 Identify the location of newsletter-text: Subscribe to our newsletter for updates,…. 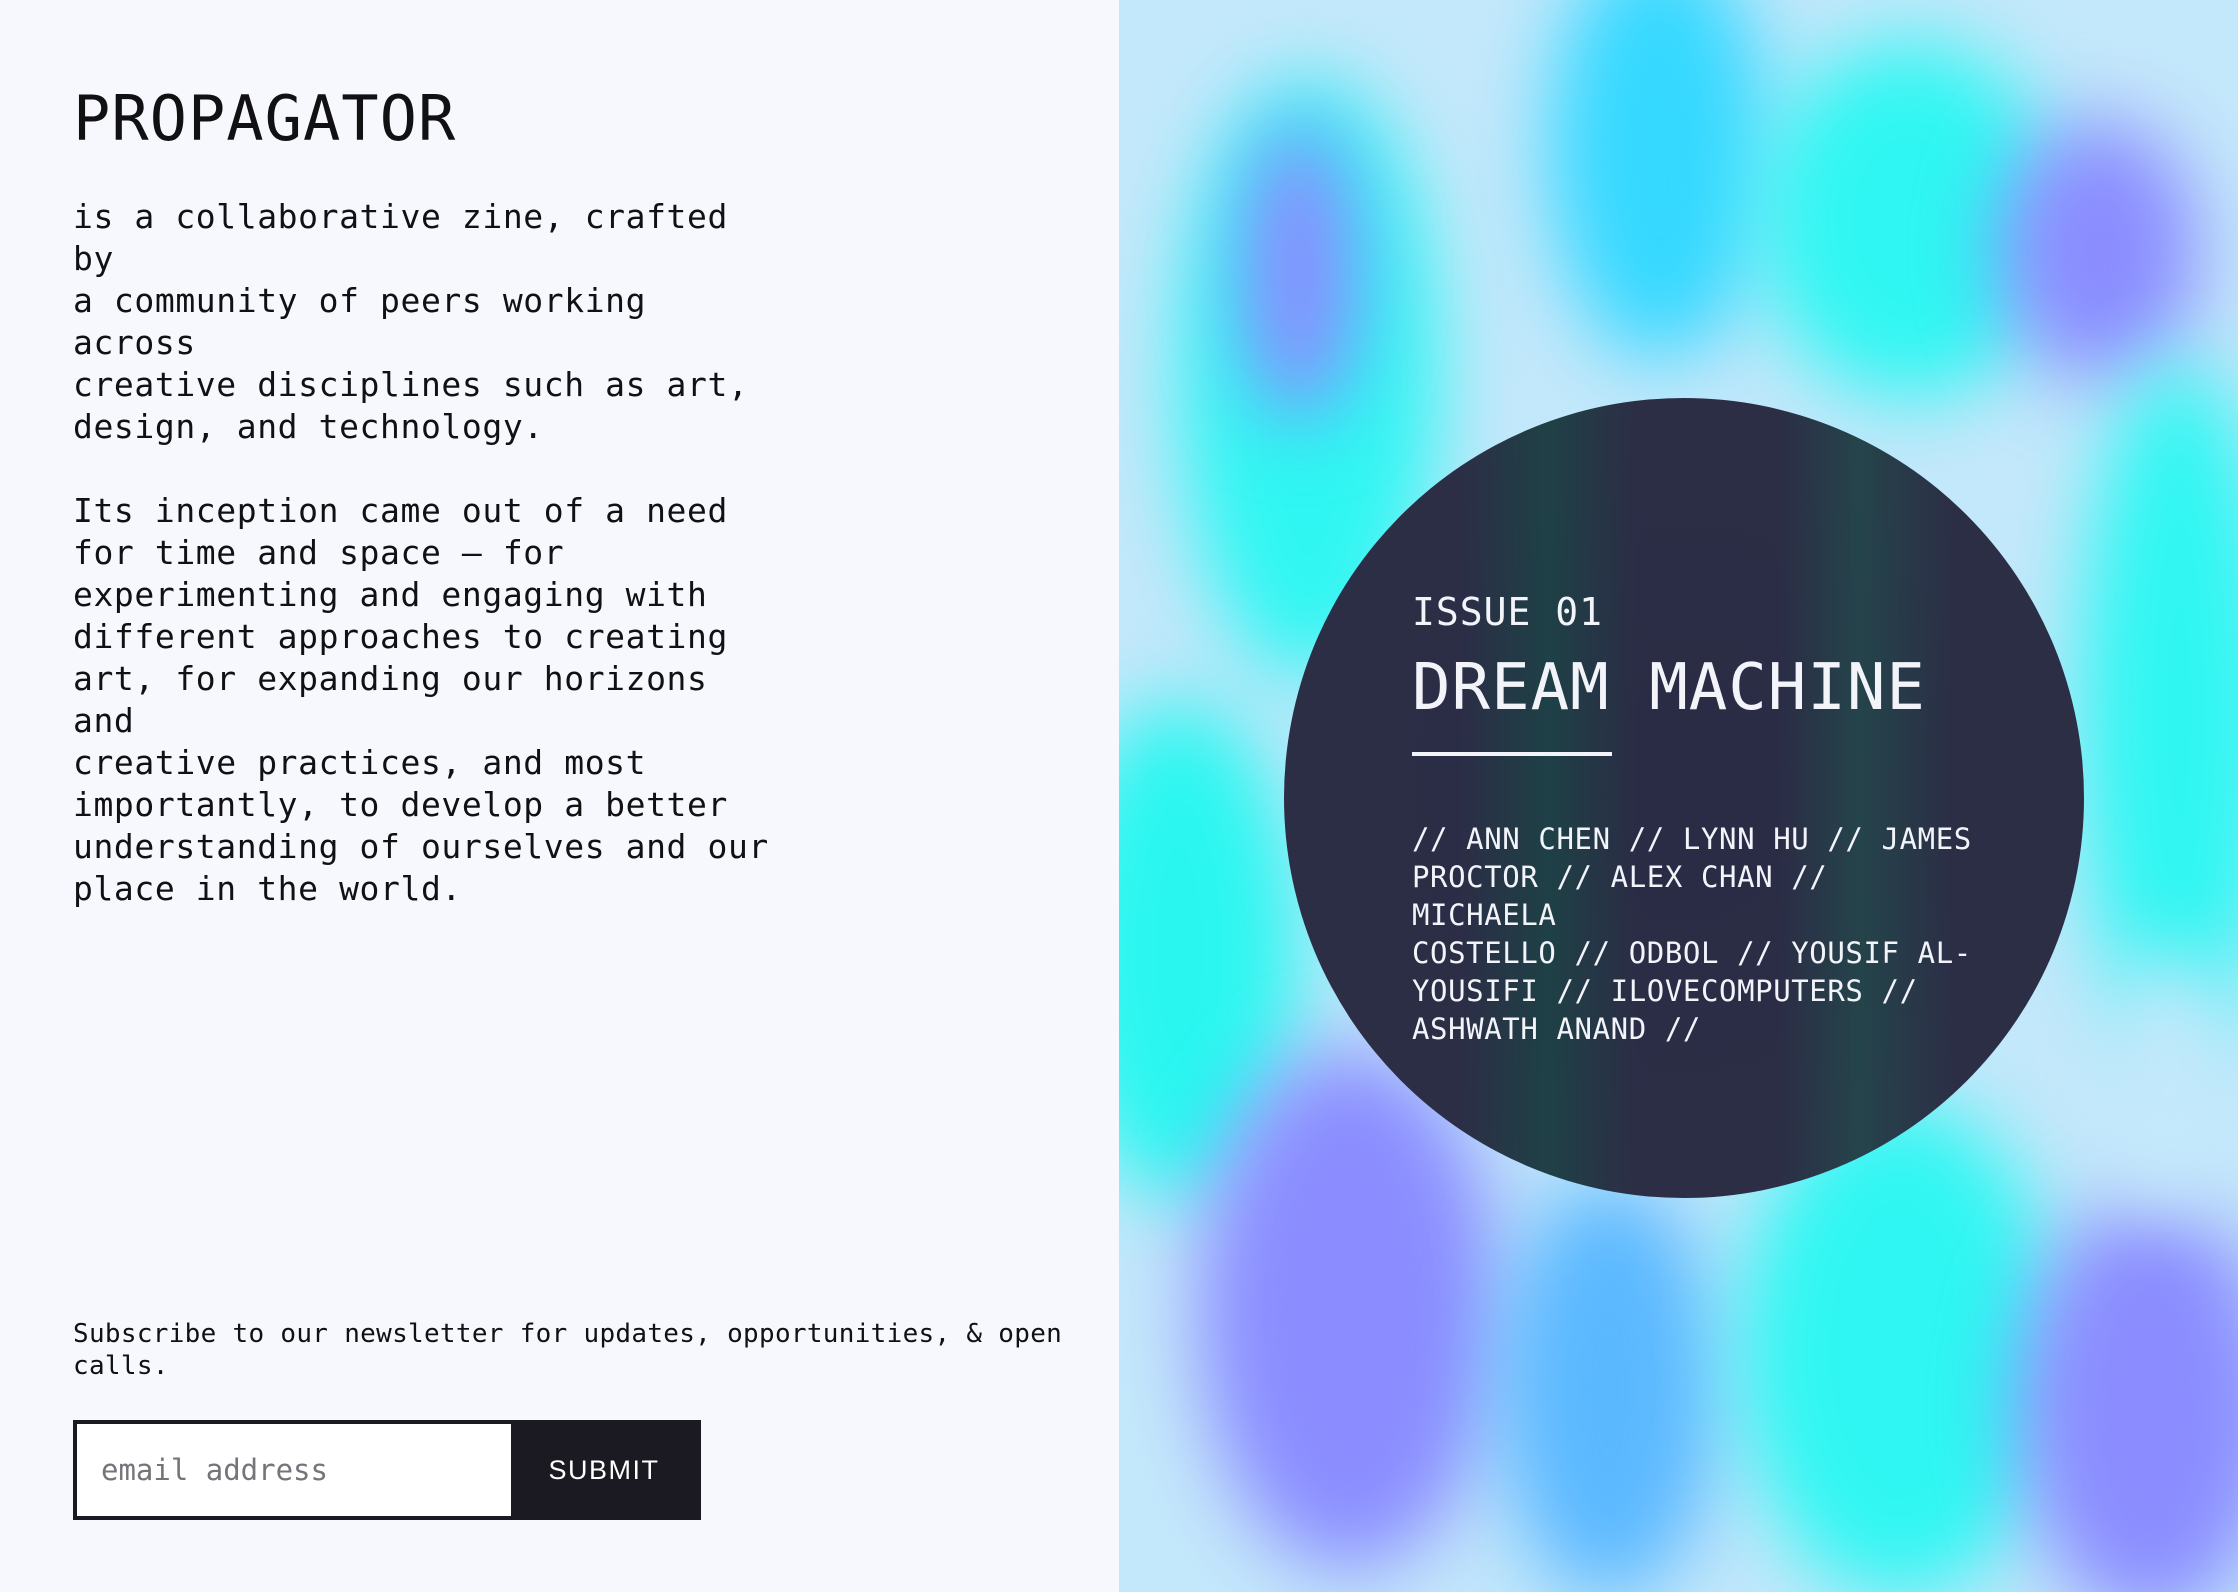
(568, 1350).